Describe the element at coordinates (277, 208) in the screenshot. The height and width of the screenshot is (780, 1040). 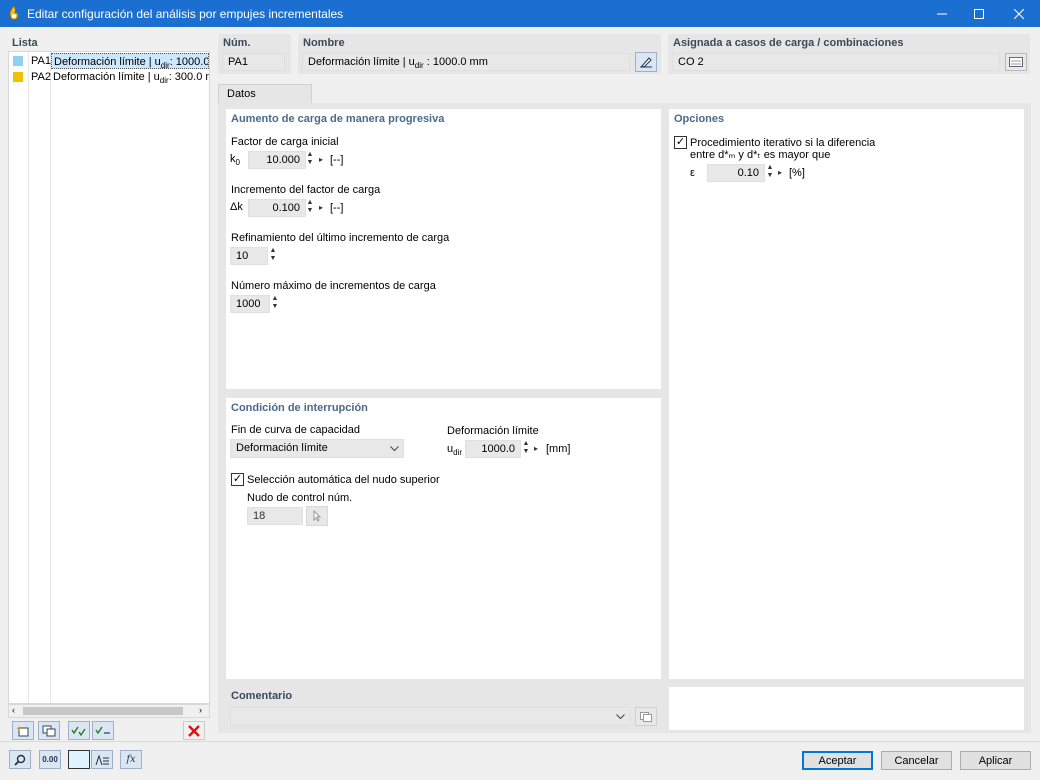
I see `increment-input: 0.100` at that location.